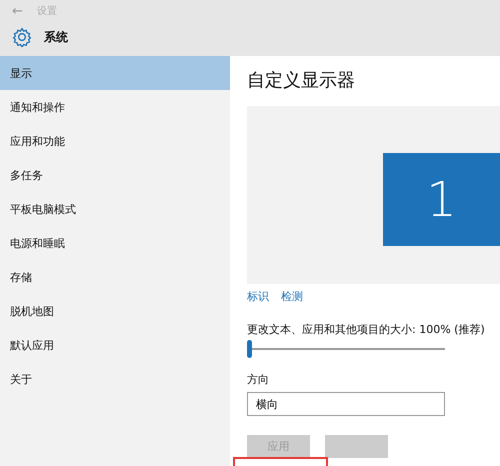 The image size is (500, 466). What do you see at coordinates (346, 404) in the screenshot?
I see `orientation-dropdown: 横向` at bounding box center [346, 404].